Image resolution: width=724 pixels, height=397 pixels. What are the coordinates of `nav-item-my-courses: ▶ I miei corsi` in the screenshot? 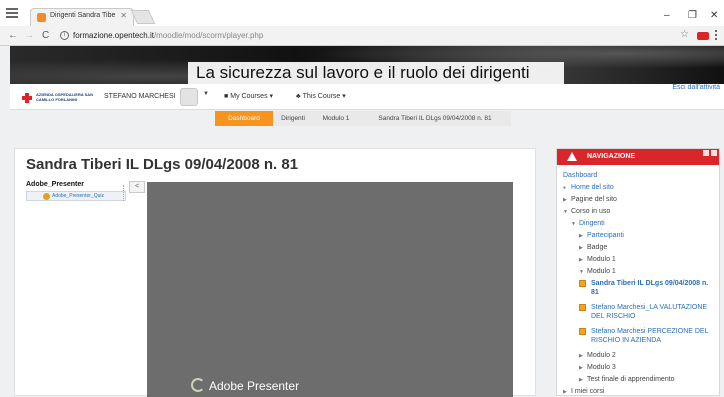 It's located at (584, 391).